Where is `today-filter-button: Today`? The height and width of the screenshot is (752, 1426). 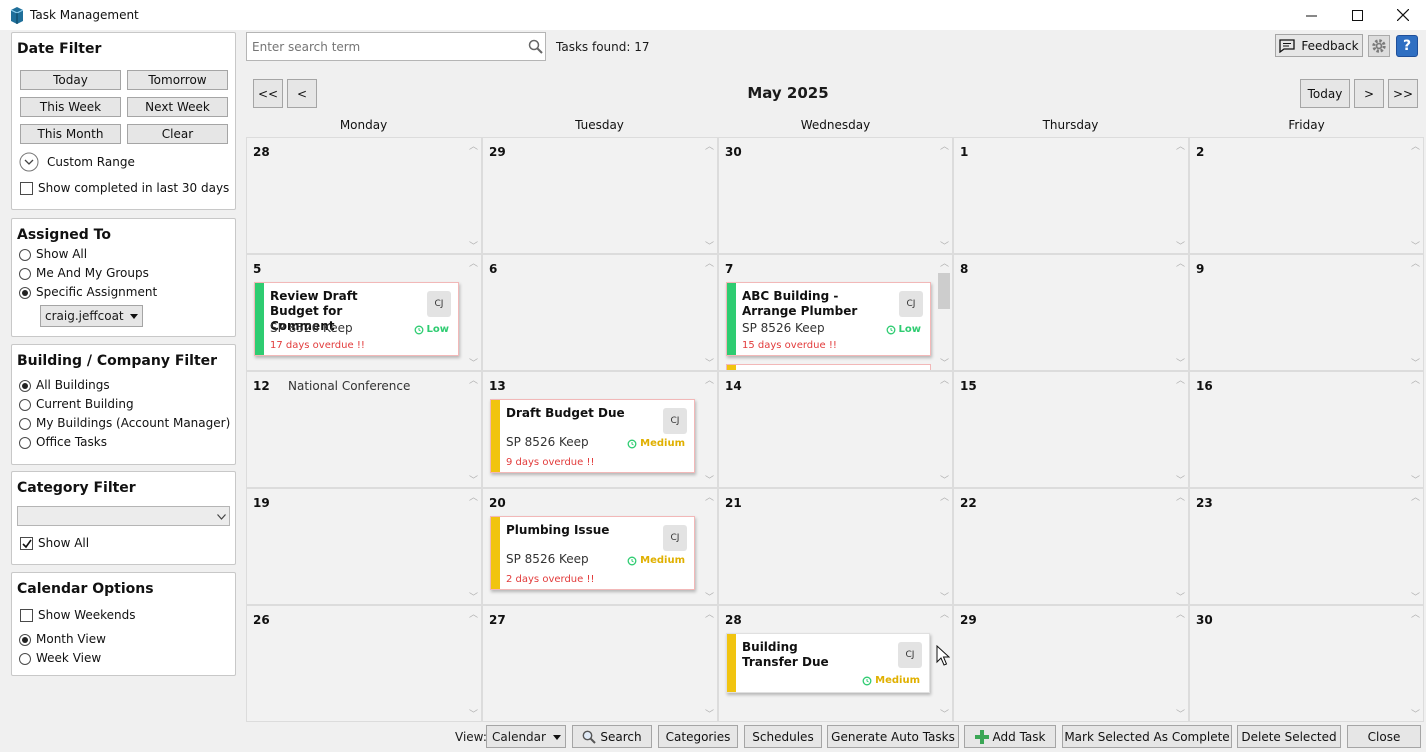
today-filter-button: Today is located at coordinates (70, 80).